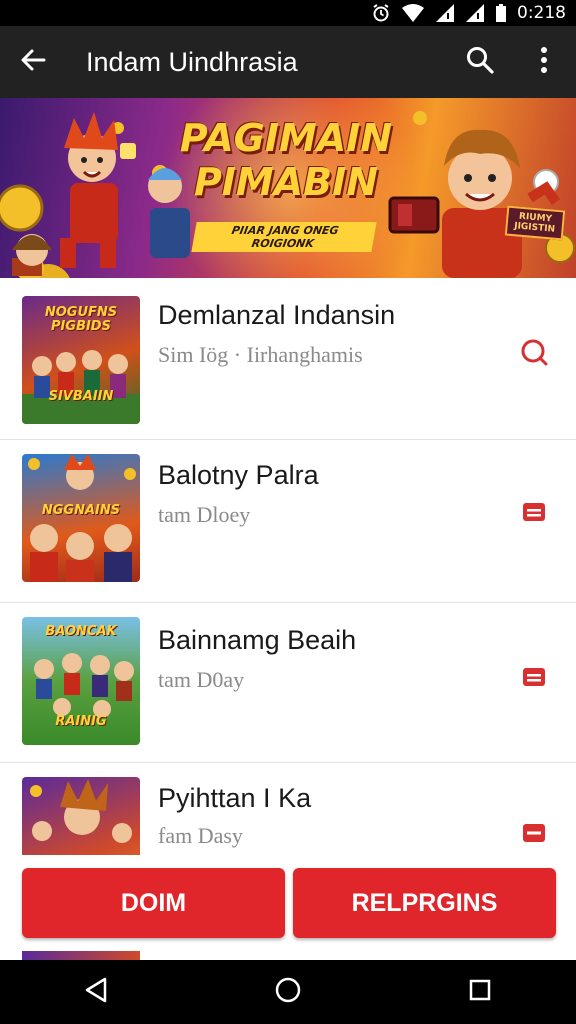 The height and width of the screenshot is (1024, 576). I want to click on nav-recents-button, so click(480, 992).